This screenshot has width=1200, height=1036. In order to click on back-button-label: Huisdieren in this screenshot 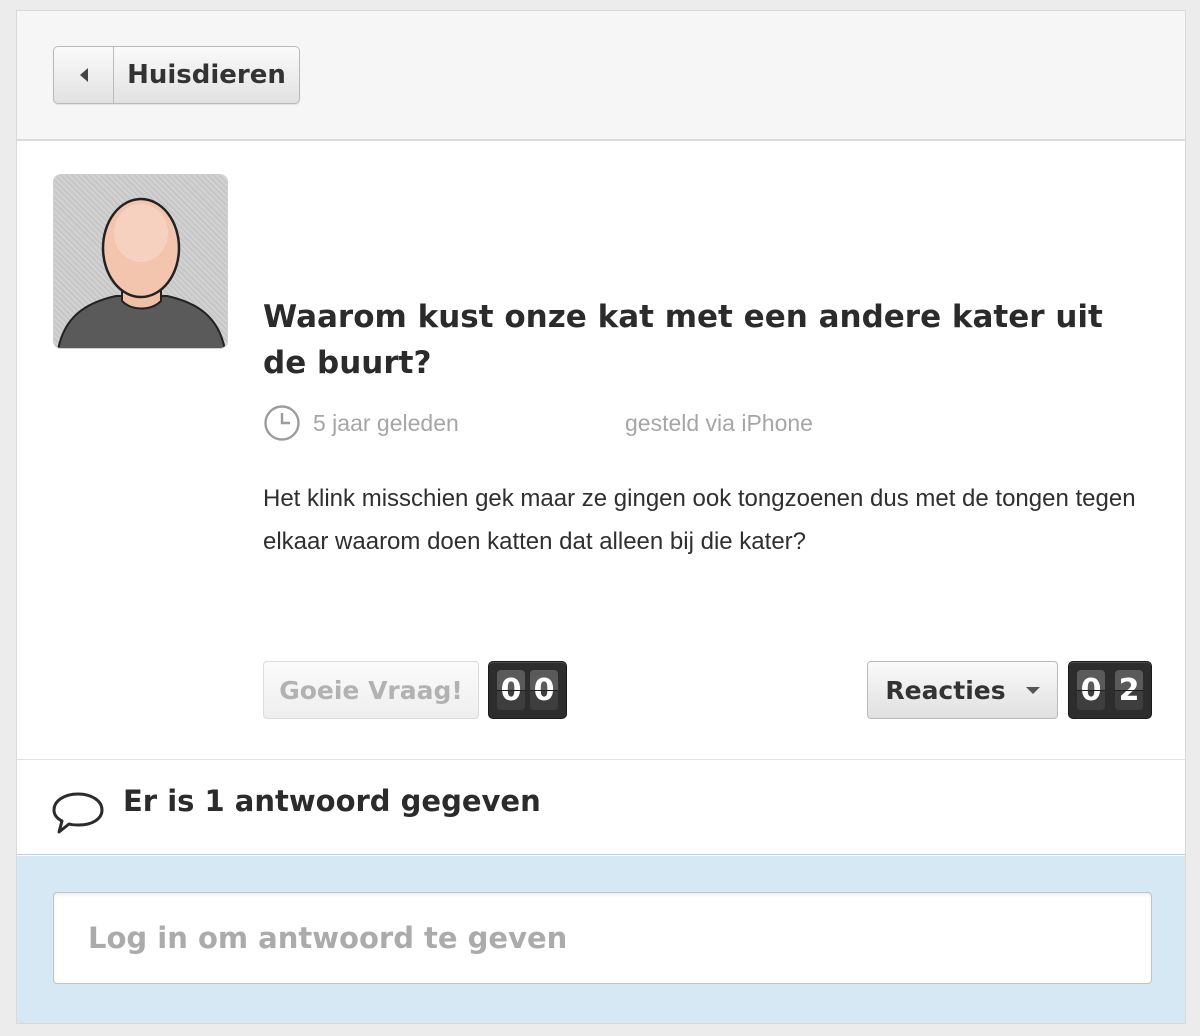, I will do `click(206, 75)`.